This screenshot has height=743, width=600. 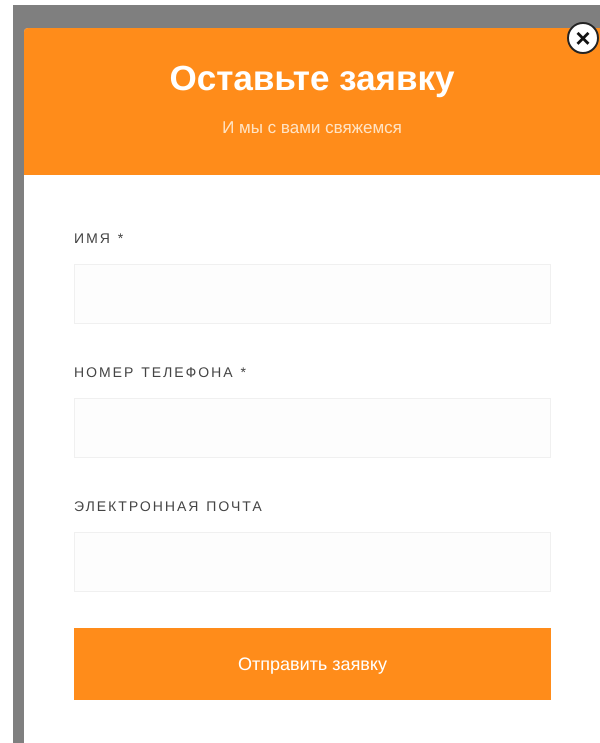 What do you see at coordinates (312, 128) in the screenshot?
I see `dialog-subtitle: И мы с вами свяжемся` at bounding box center [312, 128].